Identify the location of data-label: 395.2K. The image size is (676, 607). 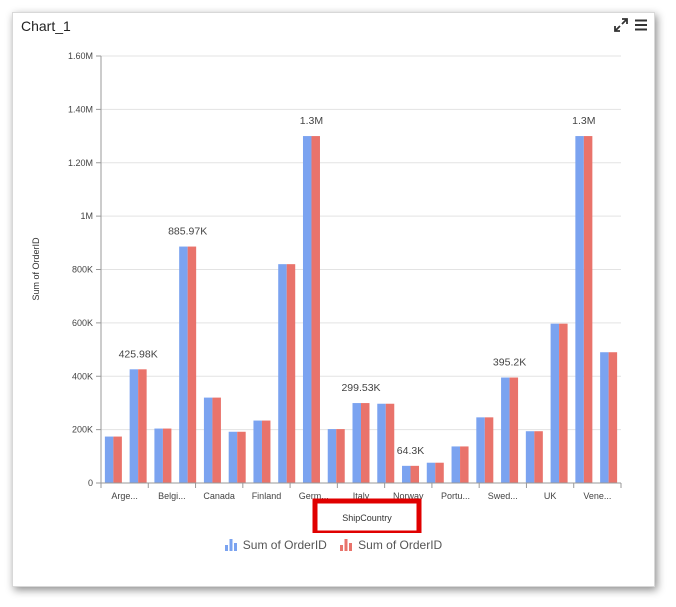
(509, 363).